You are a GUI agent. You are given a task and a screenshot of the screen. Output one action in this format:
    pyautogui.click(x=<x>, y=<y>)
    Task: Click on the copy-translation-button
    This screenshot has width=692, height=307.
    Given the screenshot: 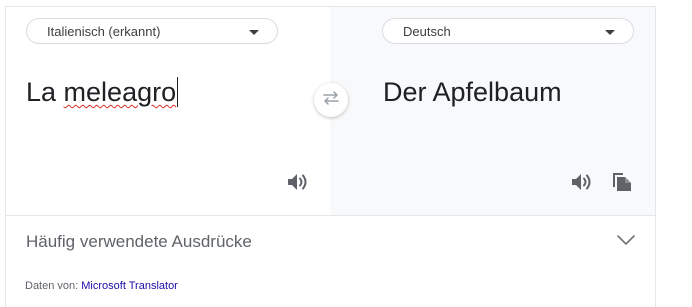 What is the action you would take?
    pyautogui.click(x=622, y=184)
    